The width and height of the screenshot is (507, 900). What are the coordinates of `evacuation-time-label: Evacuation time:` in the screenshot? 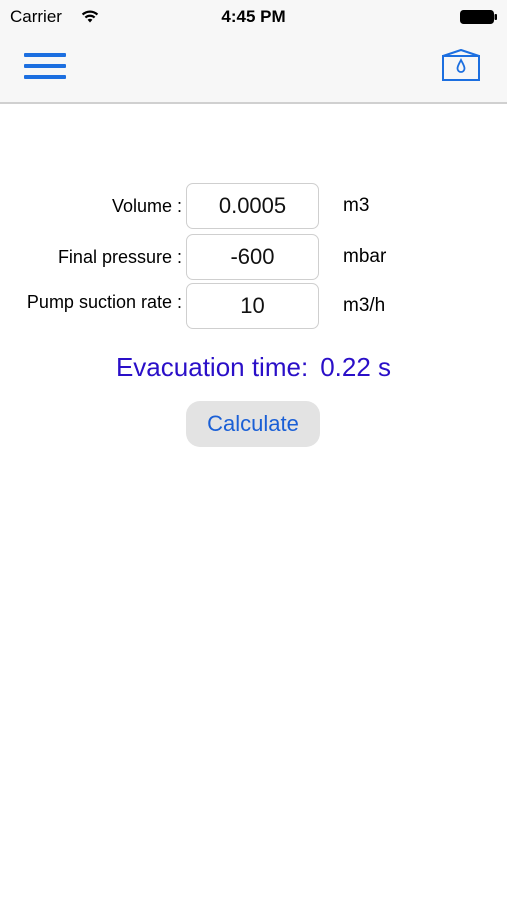 It's located at (212, 367).